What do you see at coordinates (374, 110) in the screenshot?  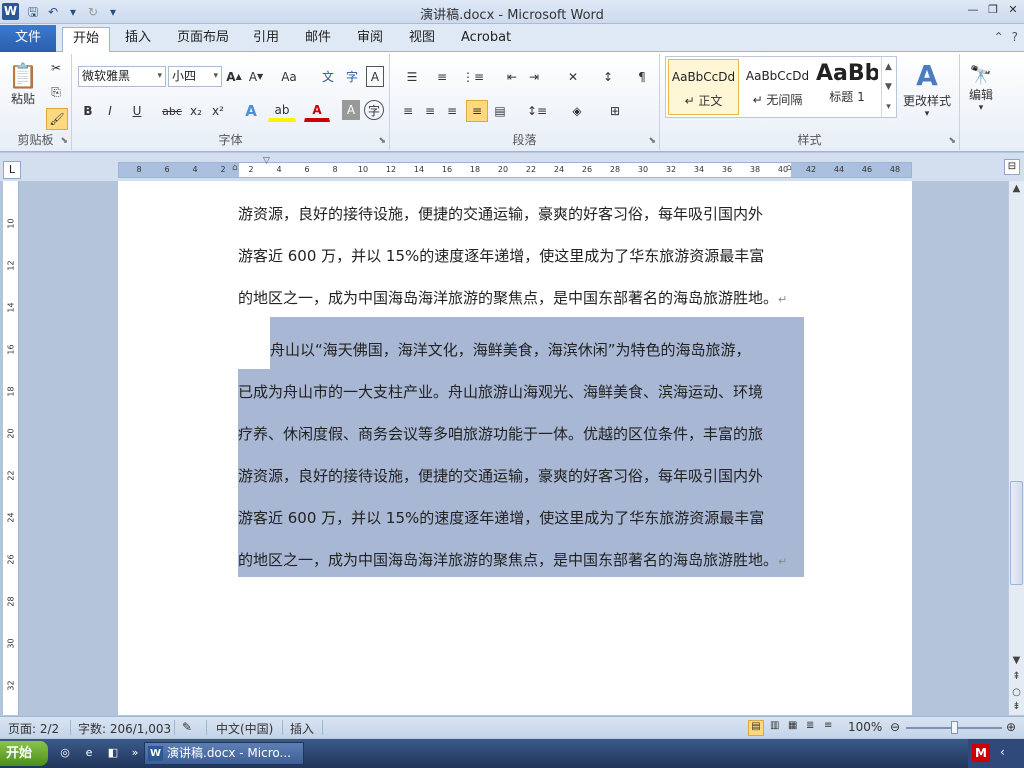 I see `enclose-characters-icon: 字` at bounding box center [374, 110].